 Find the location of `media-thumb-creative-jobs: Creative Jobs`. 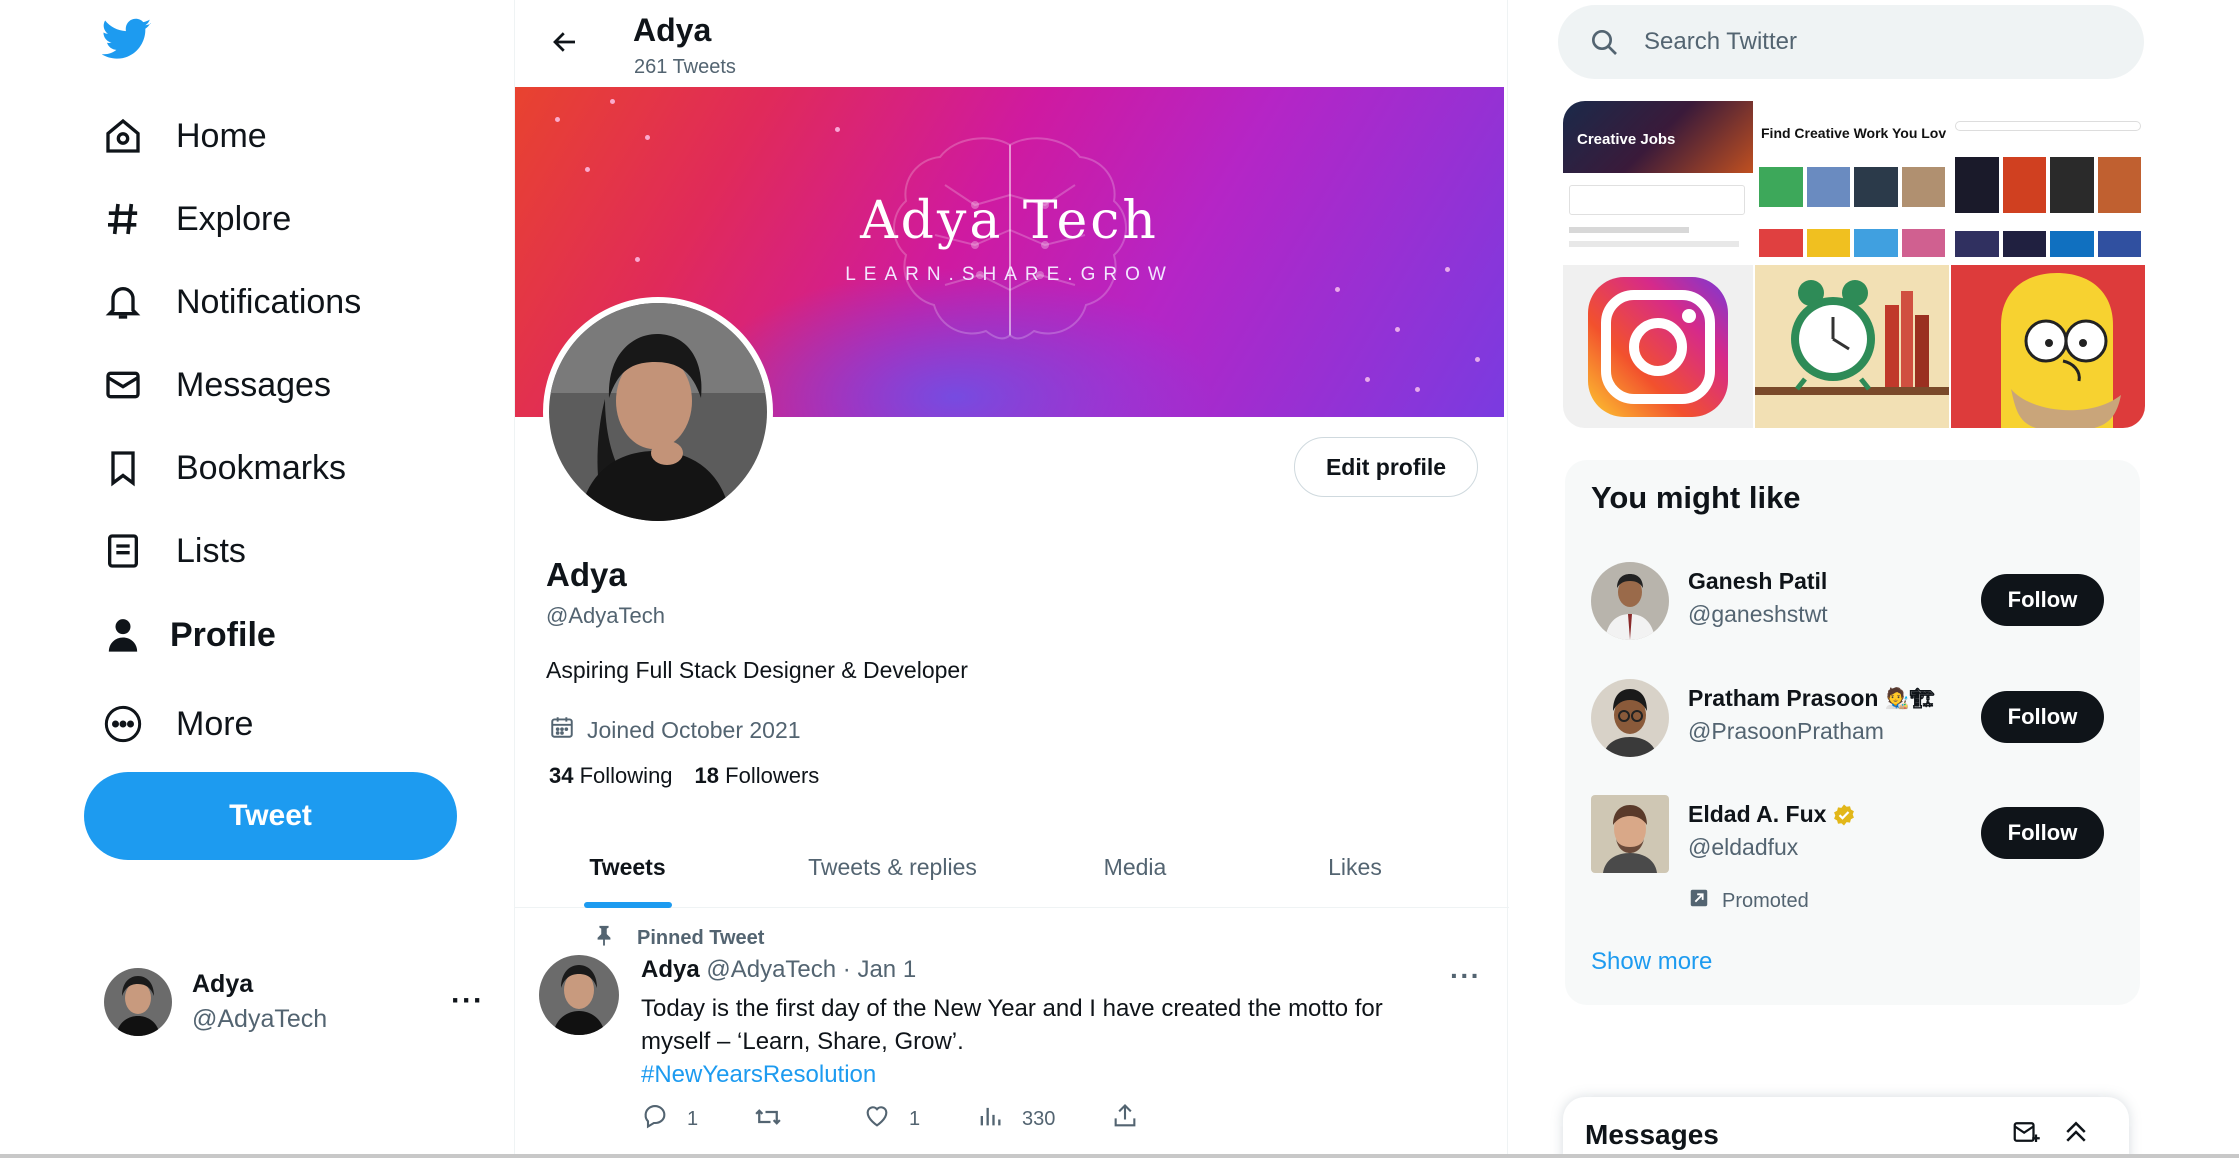

media-thumb-creative-jobs: Creative Jobs is located at coordinates (1658, 182).